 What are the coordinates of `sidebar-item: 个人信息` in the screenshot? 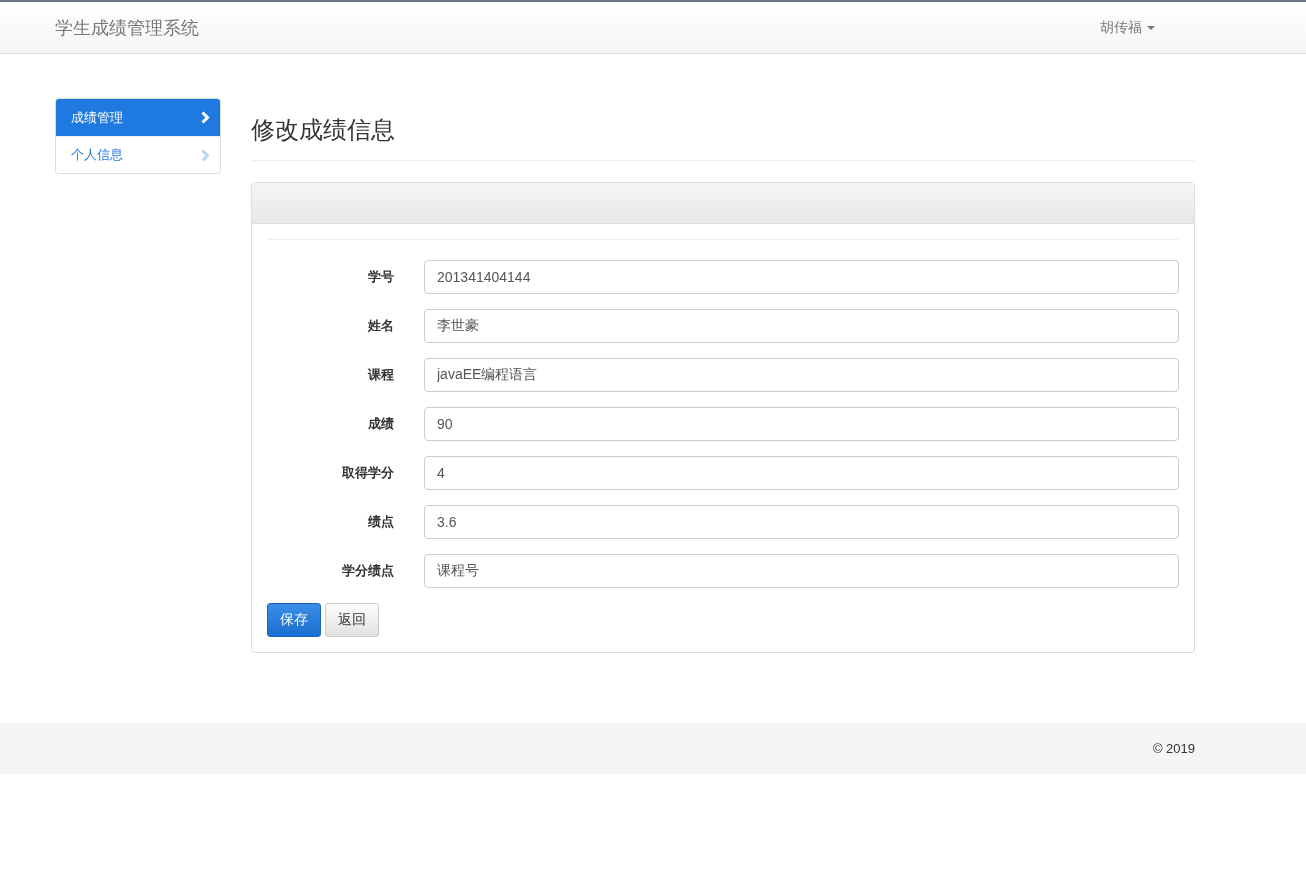 It's located at (138, 154).